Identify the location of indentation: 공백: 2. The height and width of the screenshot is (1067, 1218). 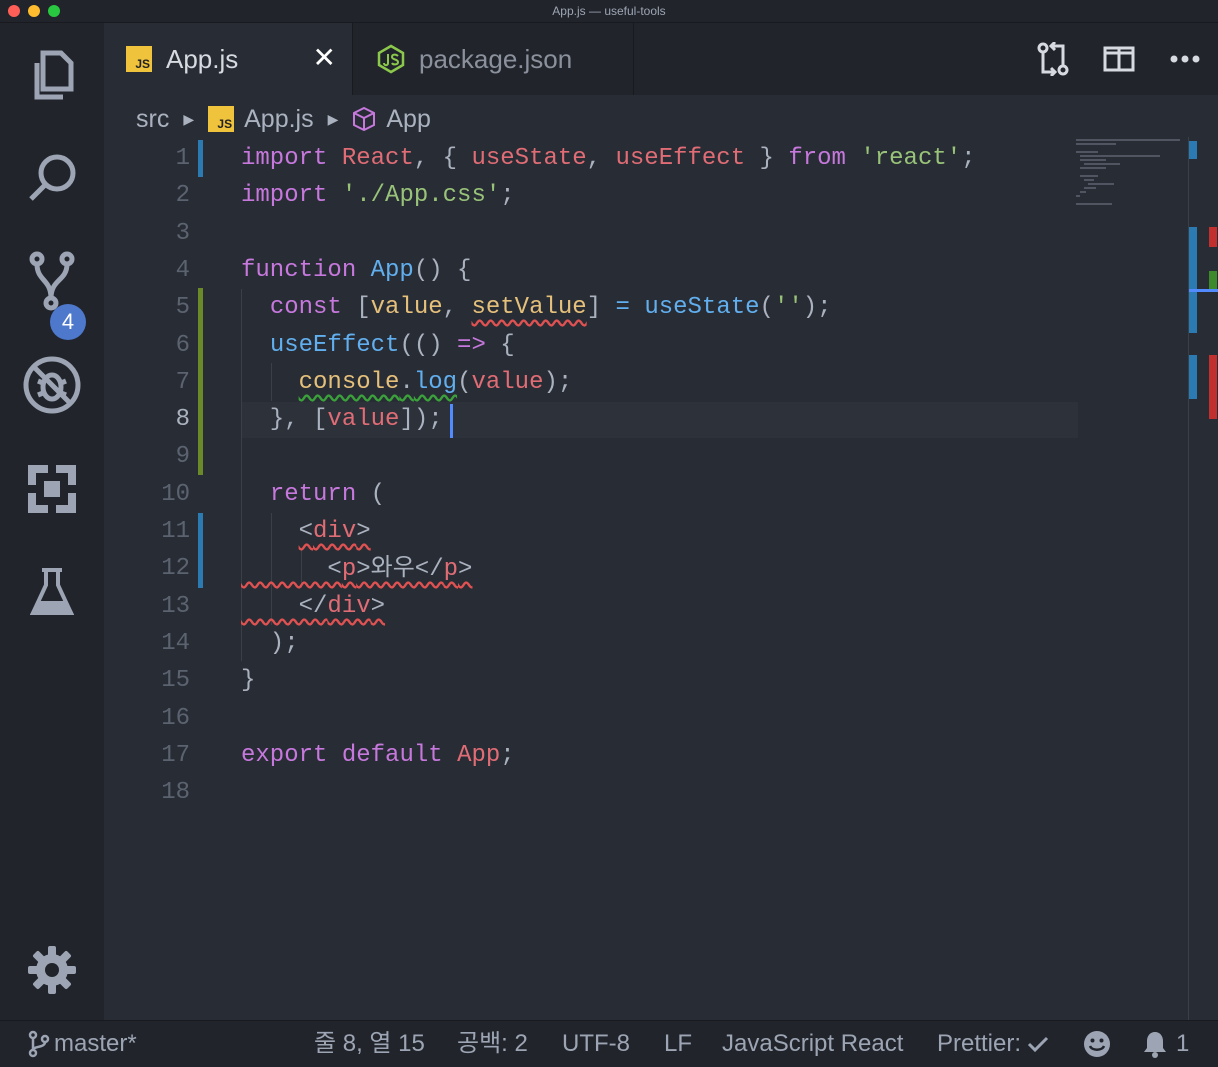
(492, 1044).